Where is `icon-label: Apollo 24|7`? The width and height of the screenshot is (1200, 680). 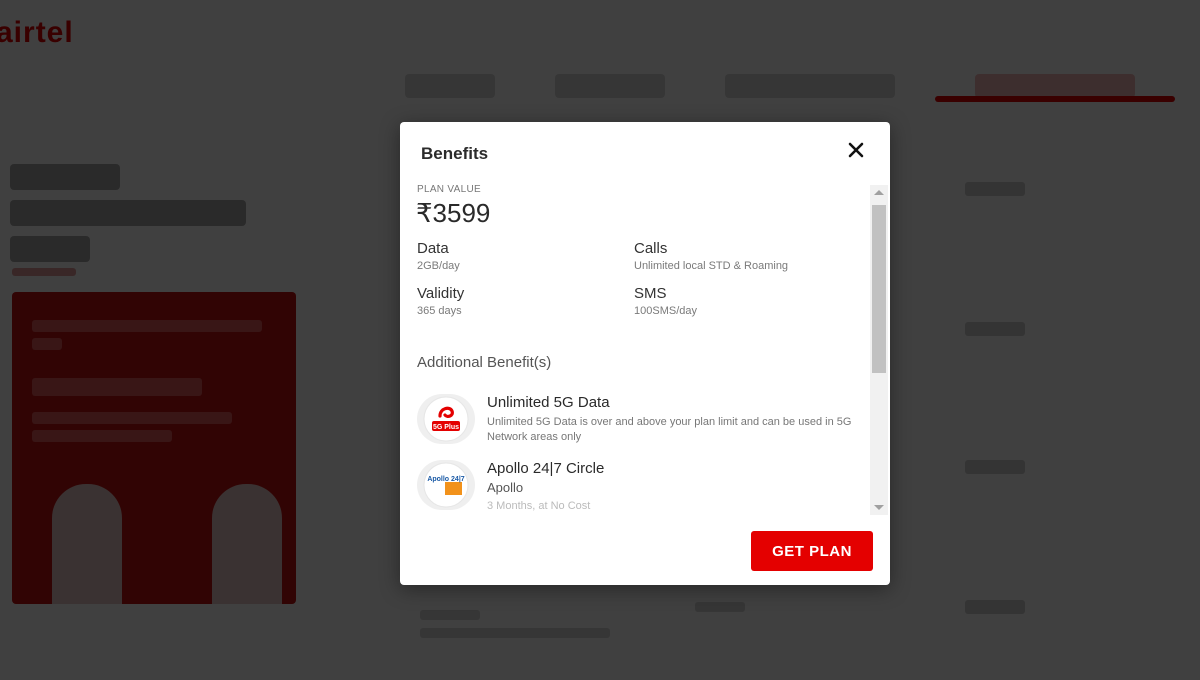
icon-label: Apollo 24|7 is located at coordinates (445, 479).